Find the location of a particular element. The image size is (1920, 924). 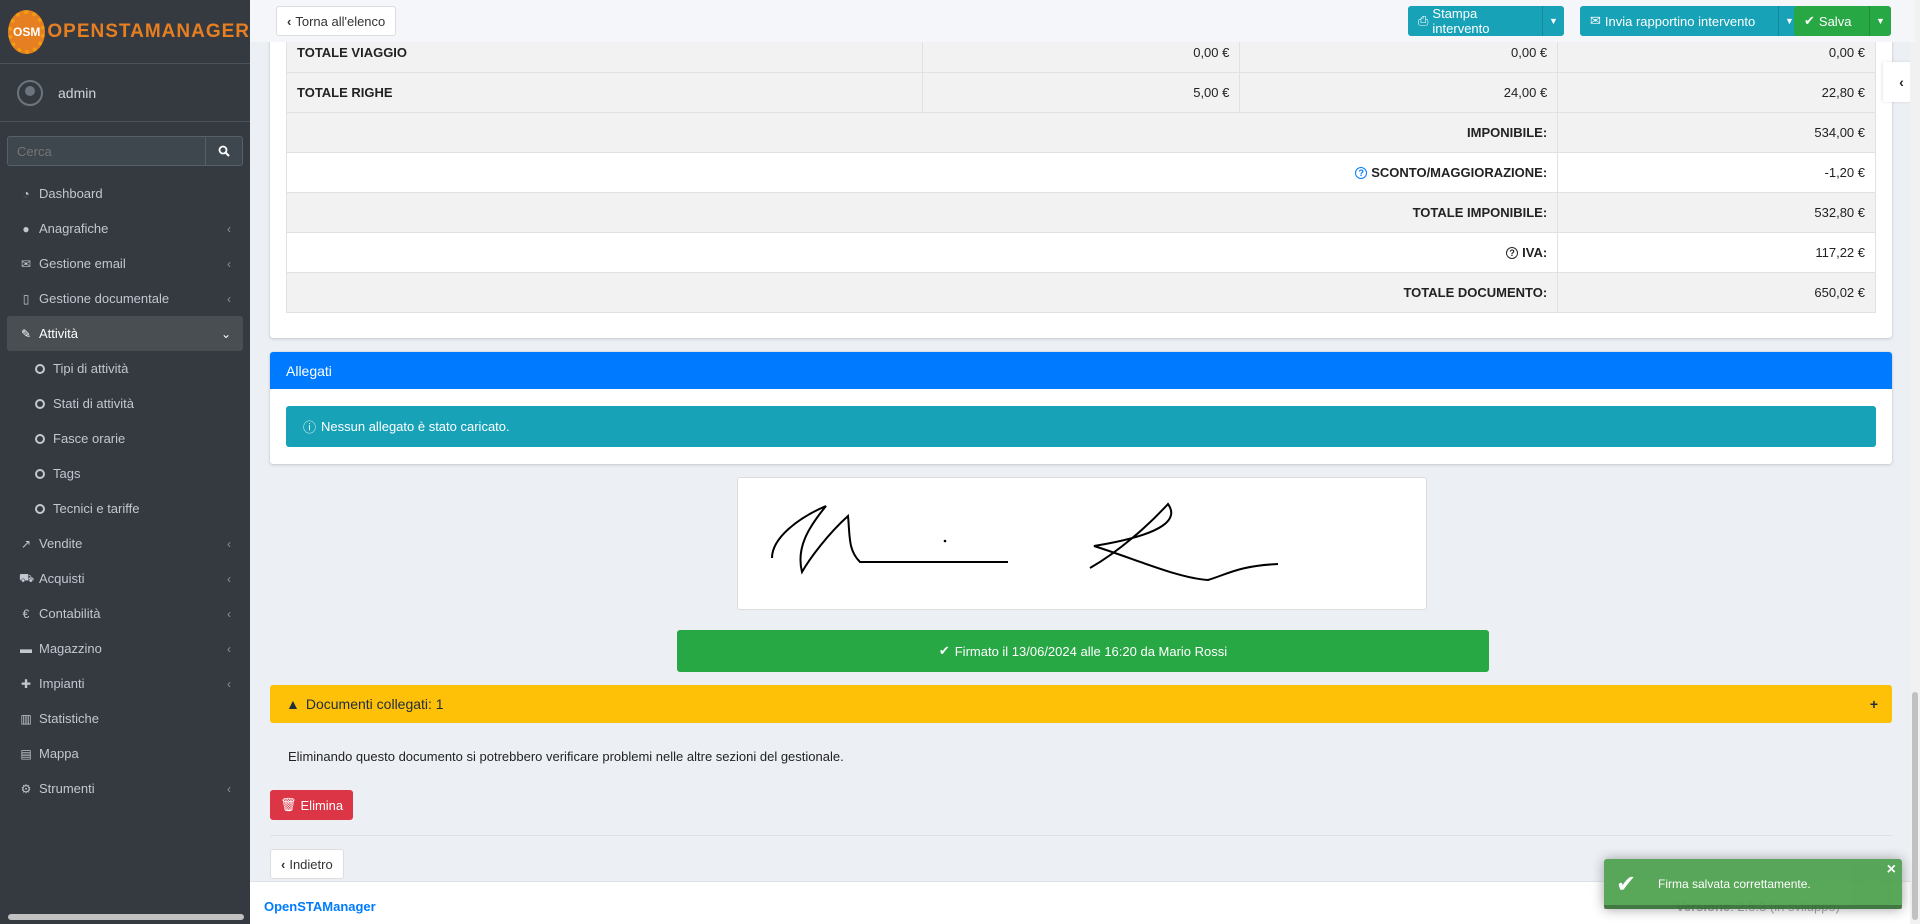

toast-progress-bar is located at coordinates (1753, 907).